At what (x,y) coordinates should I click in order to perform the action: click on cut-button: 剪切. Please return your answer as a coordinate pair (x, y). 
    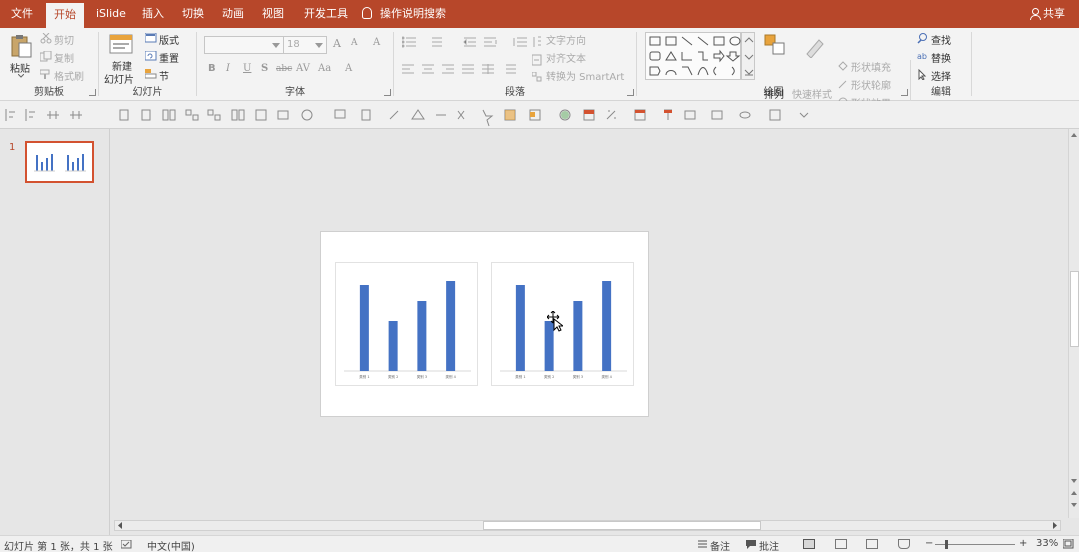
    Looking at the image, I should click on (64, 39).